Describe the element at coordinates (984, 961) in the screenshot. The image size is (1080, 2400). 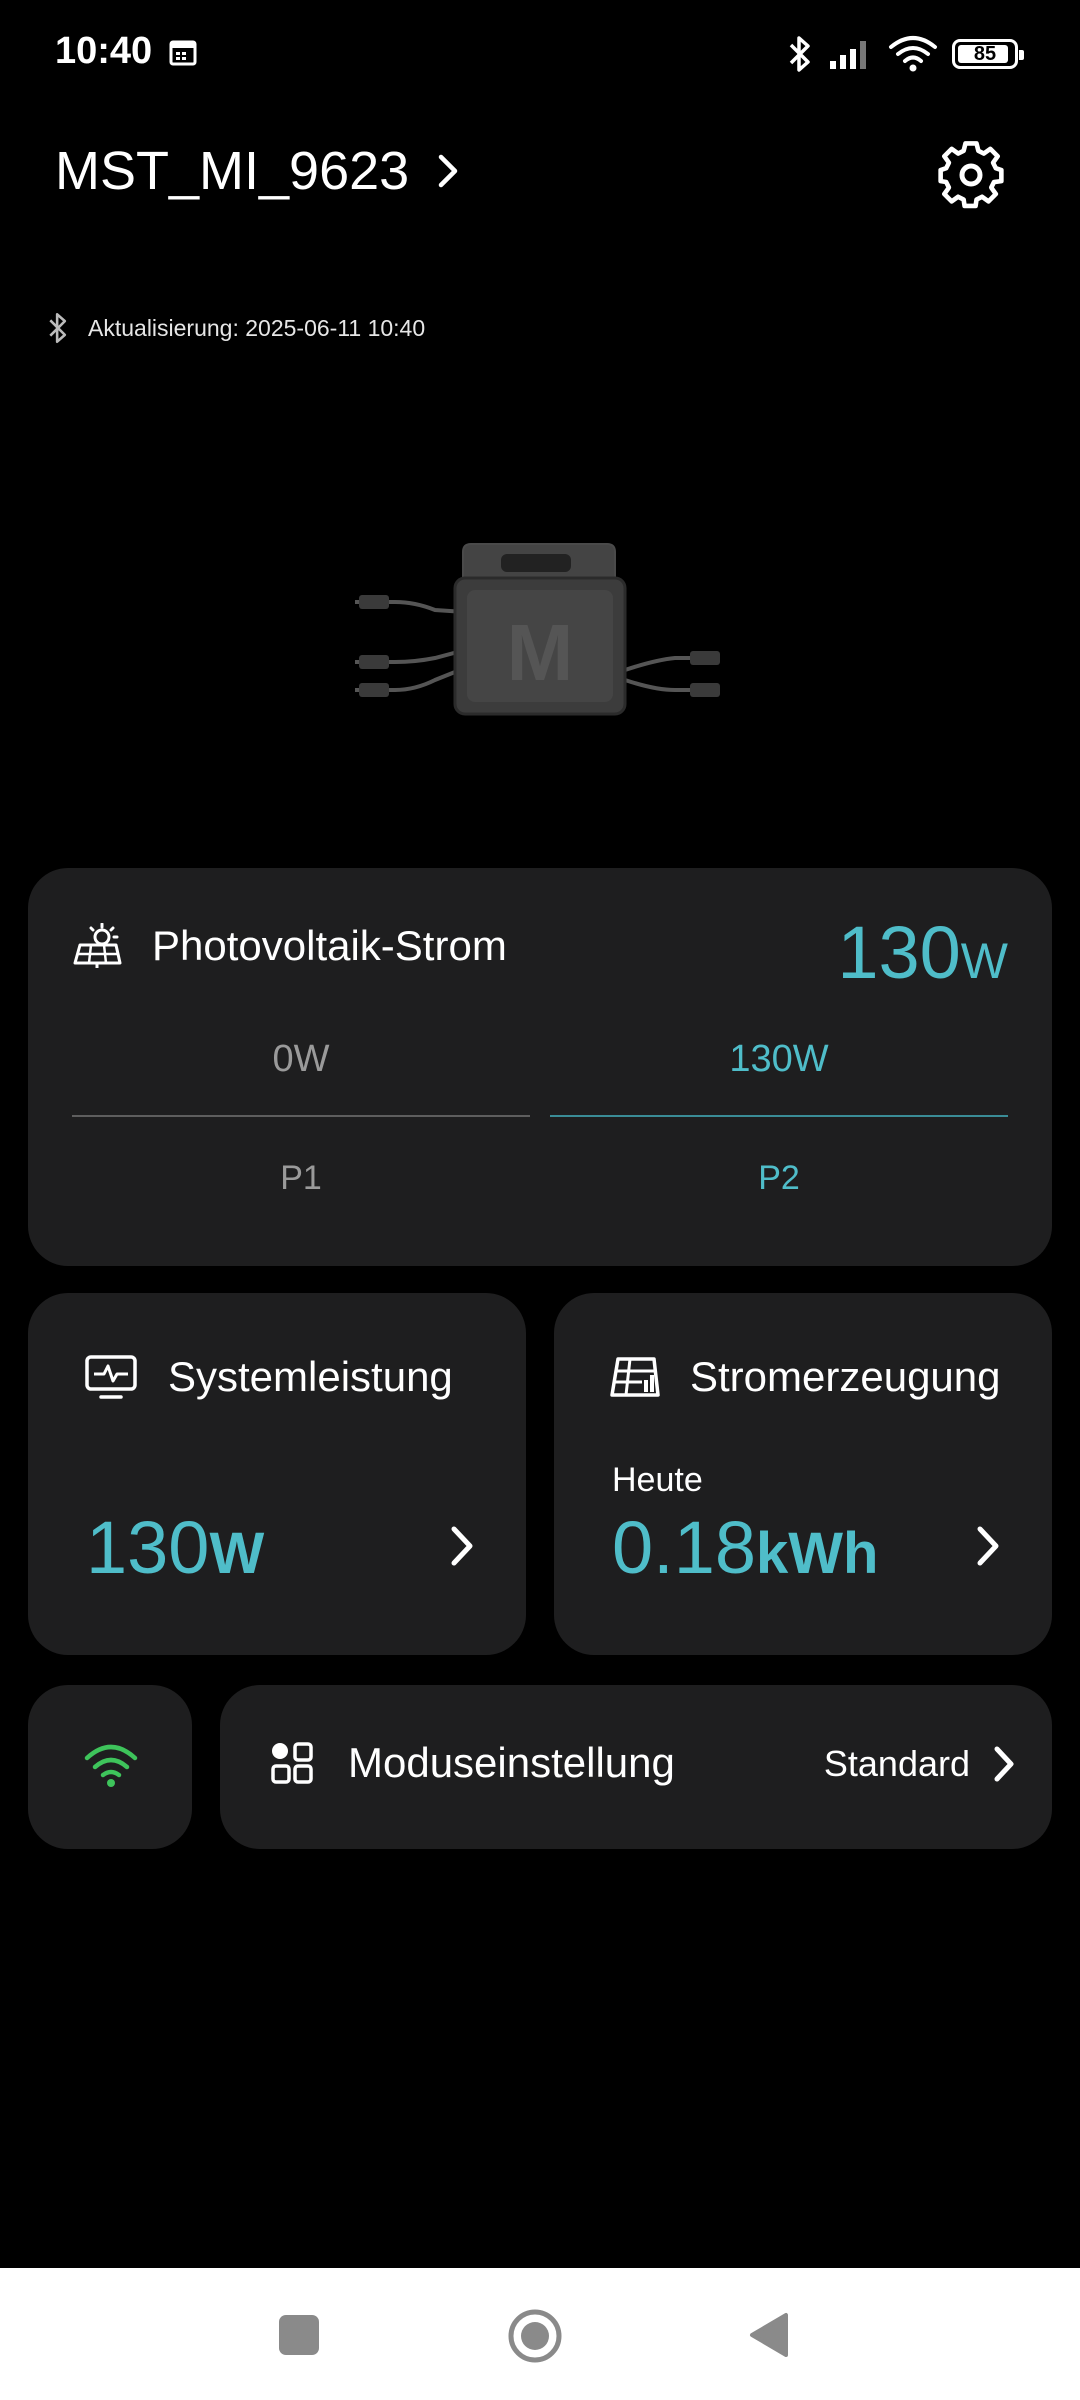
I see `pv-total-unit: W` at that location.